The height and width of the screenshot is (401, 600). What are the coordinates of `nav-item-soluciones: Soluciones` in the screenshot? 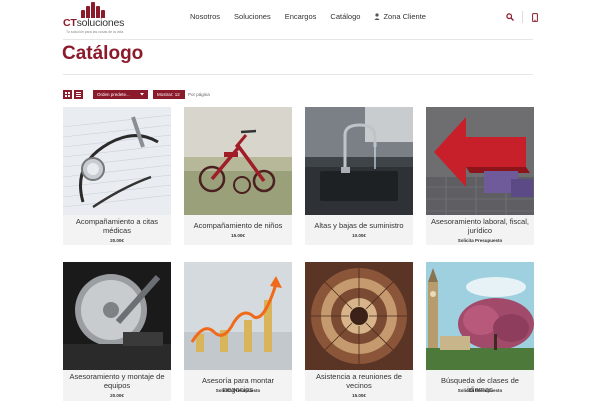 It's located at (252, 16).